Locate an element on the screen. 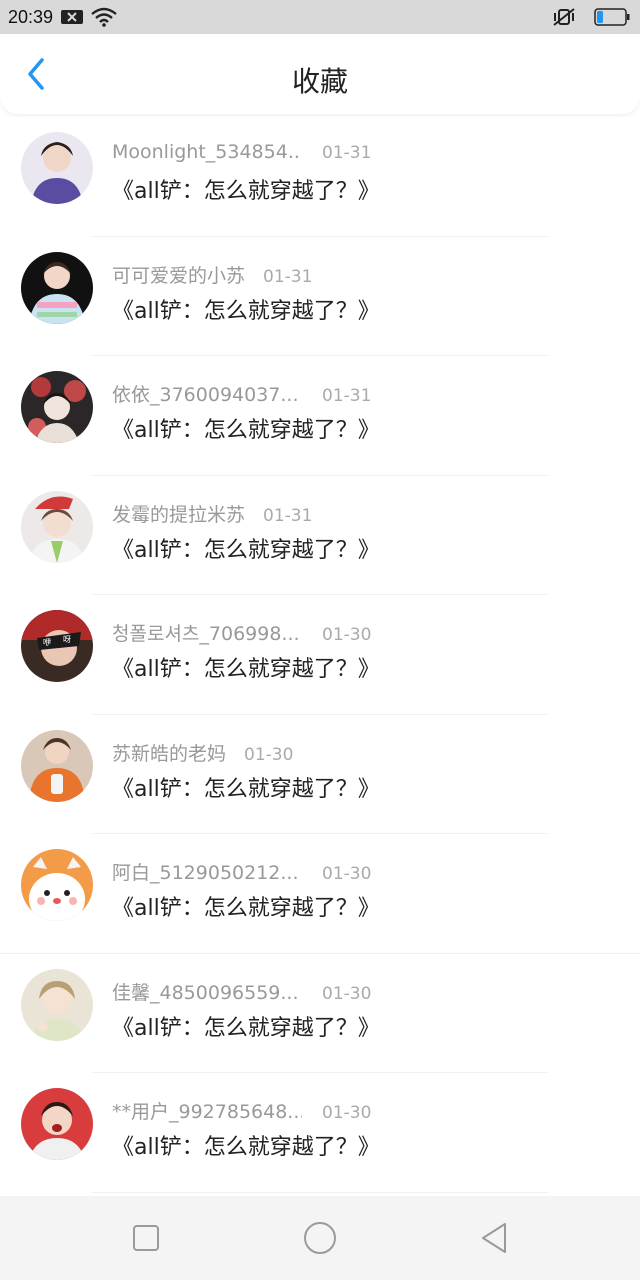  list-item: Moonlight_534854... 01-31 《all铲：怎么就穿越了？》 is located at coordinates (320, 177).